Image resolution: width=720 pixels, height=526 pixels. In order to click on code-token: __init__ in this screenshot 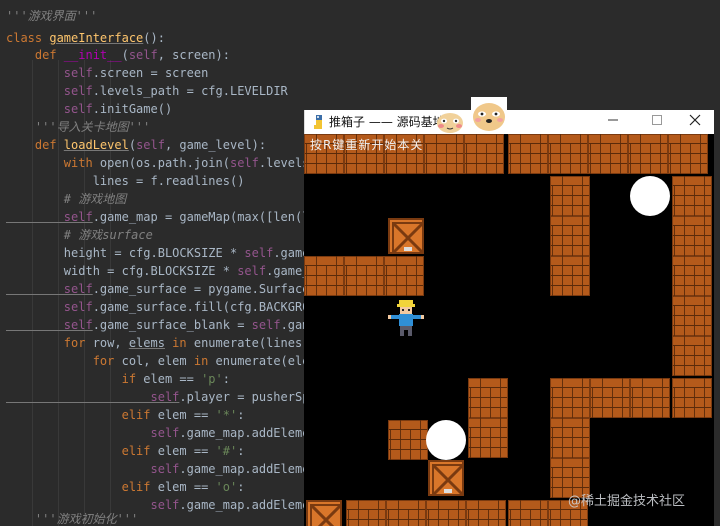, I will do `click(92, 55)`.